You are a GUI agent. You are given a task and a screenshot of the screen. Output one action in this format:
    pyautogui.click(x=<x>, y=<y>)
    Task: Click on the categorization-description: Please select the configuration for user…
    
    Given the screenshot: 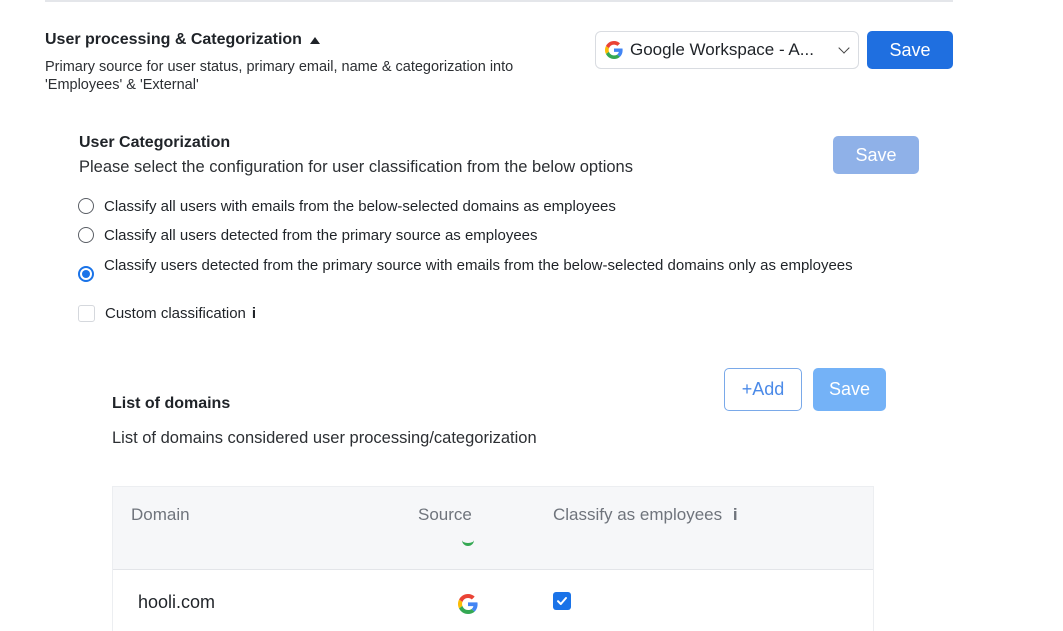 What is the action you would take?
    pyautogui.click(x=356, y=167)
    